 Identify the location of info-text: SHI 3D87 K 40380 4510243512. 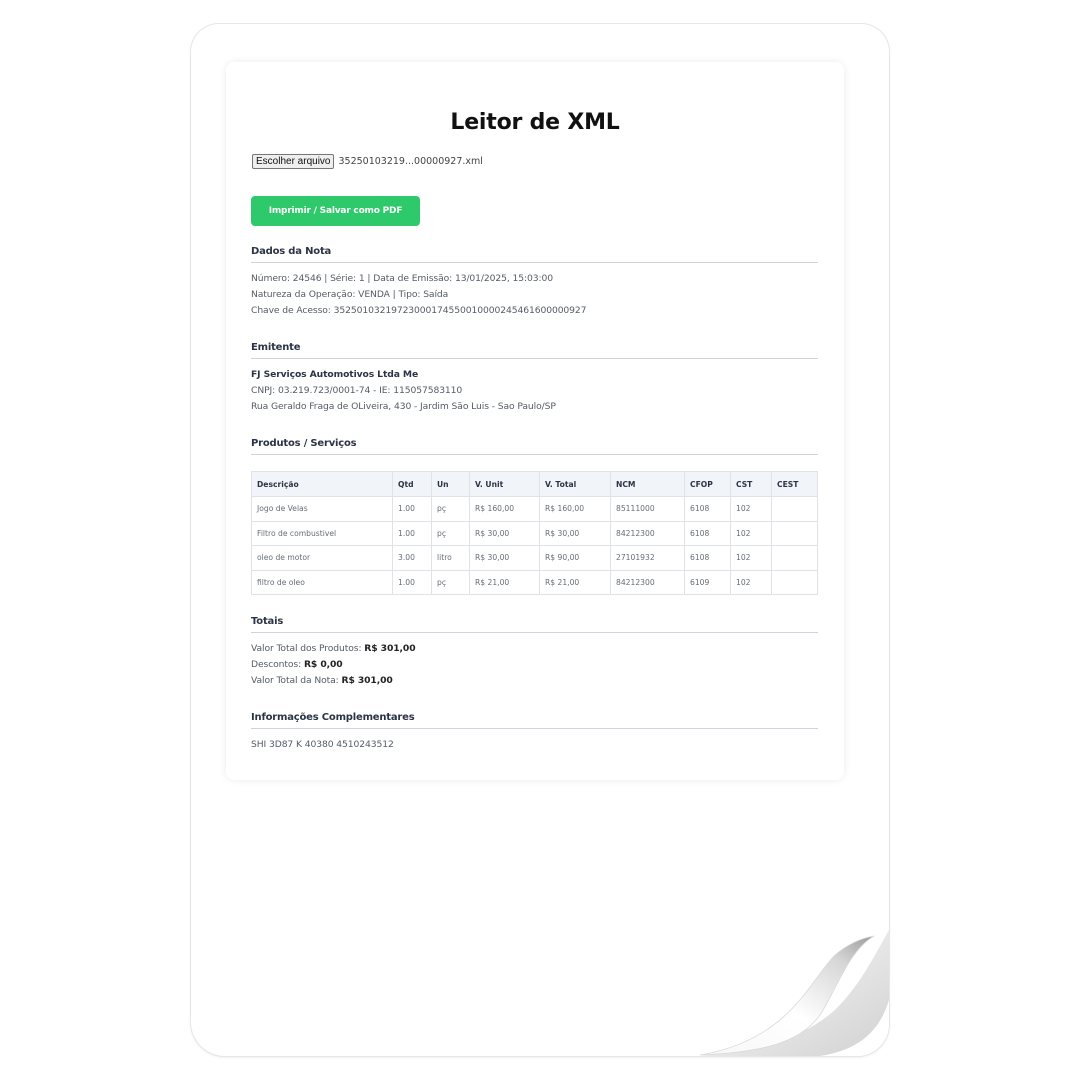
(322, 744).